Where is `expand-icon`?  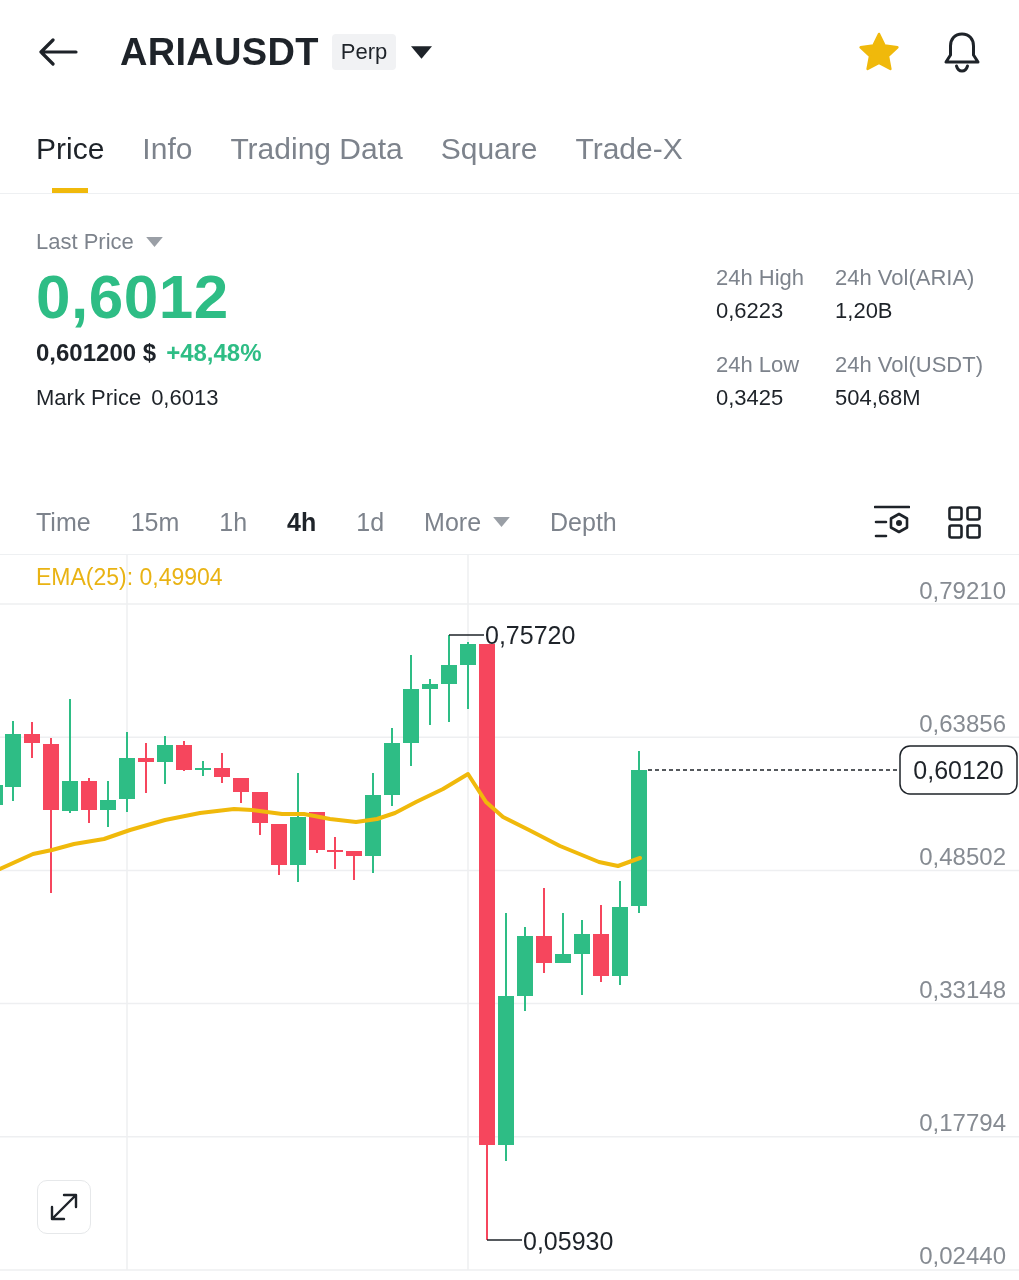
expand-icon is located at coordinates (64, 1207).